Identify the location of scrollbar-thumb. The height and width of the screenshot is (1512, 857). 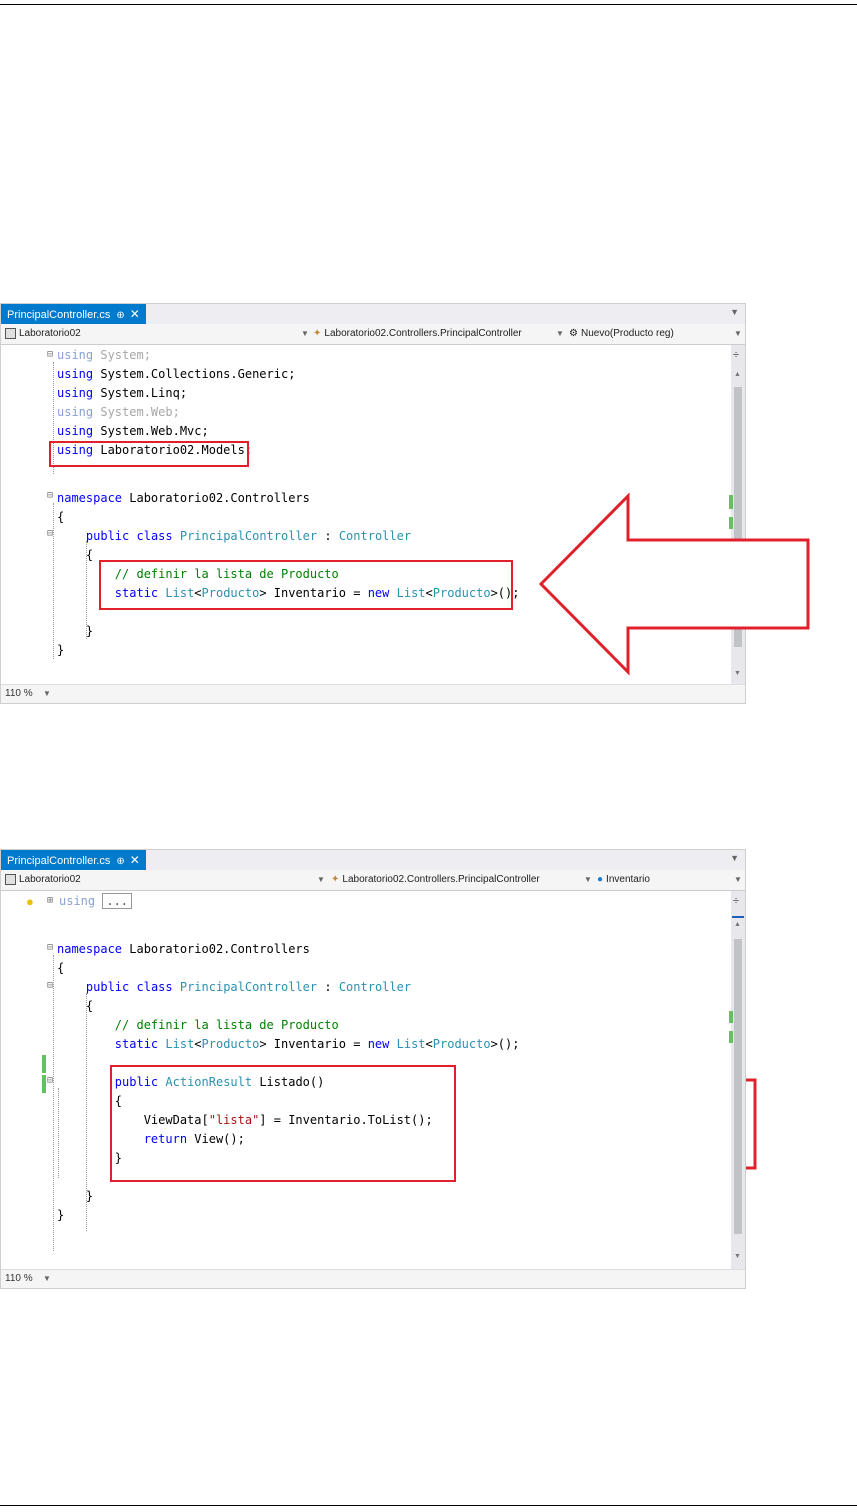
(738, 1086).